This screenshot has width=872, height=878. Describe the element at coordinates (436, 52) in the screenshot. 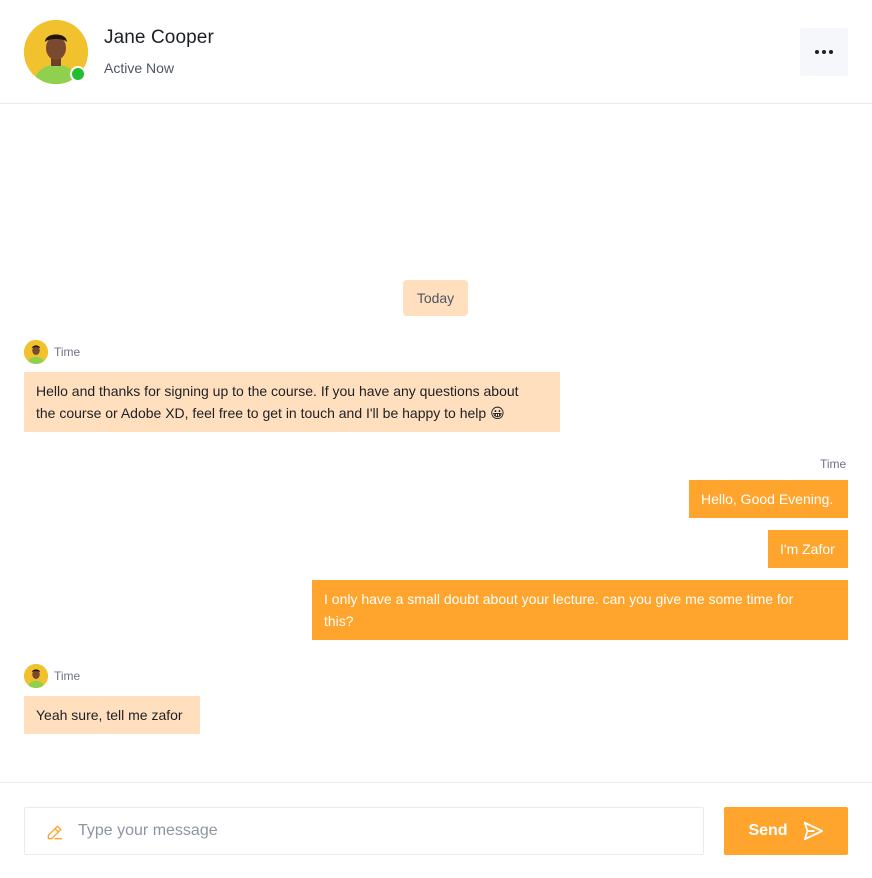

I see `chat-header: Jane Cooper Active Now` at that location.